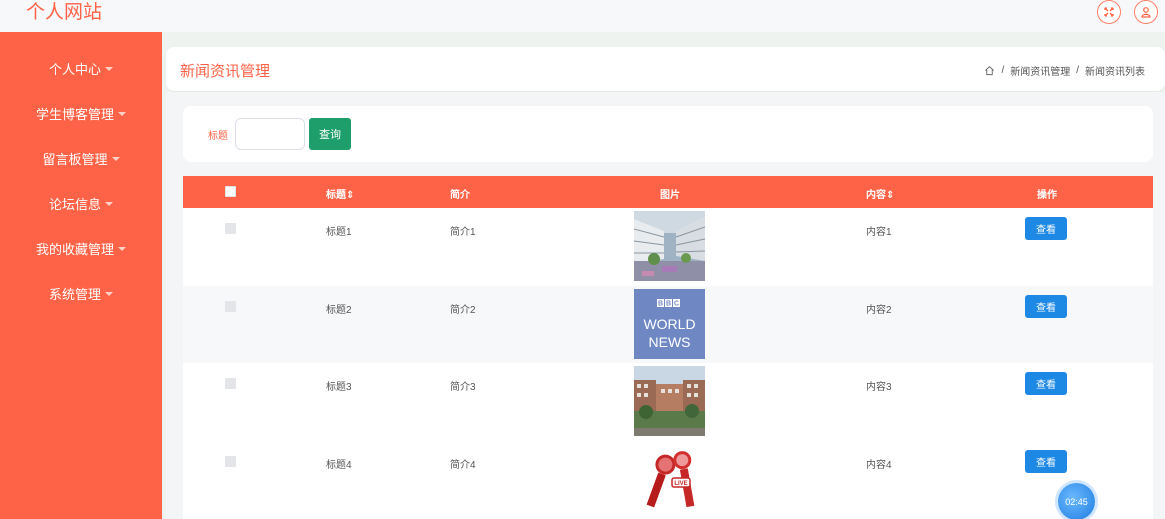 This screenshot has height=519, width=1165. I want to click on home-icon, so click(989, 70).